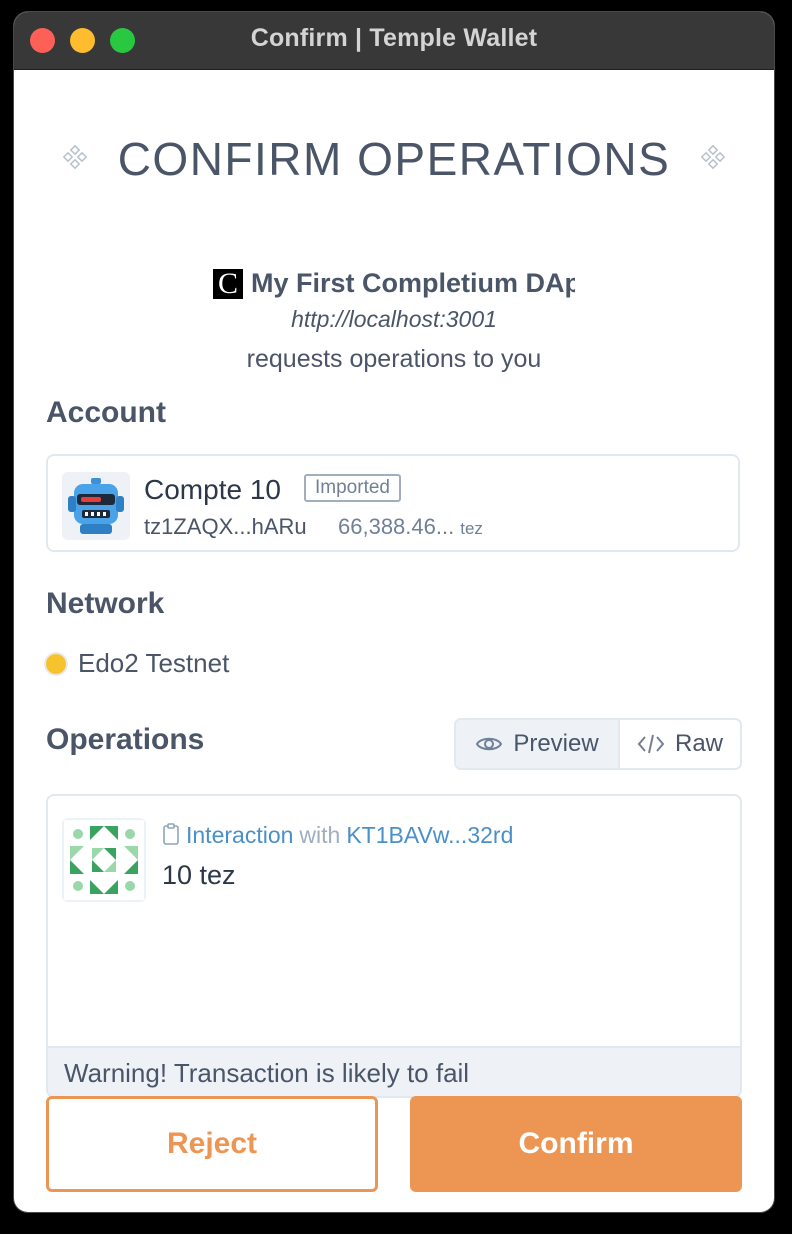 This screenshot has width=792, height=1234. I want to click on code-icon, so click(651, 744).